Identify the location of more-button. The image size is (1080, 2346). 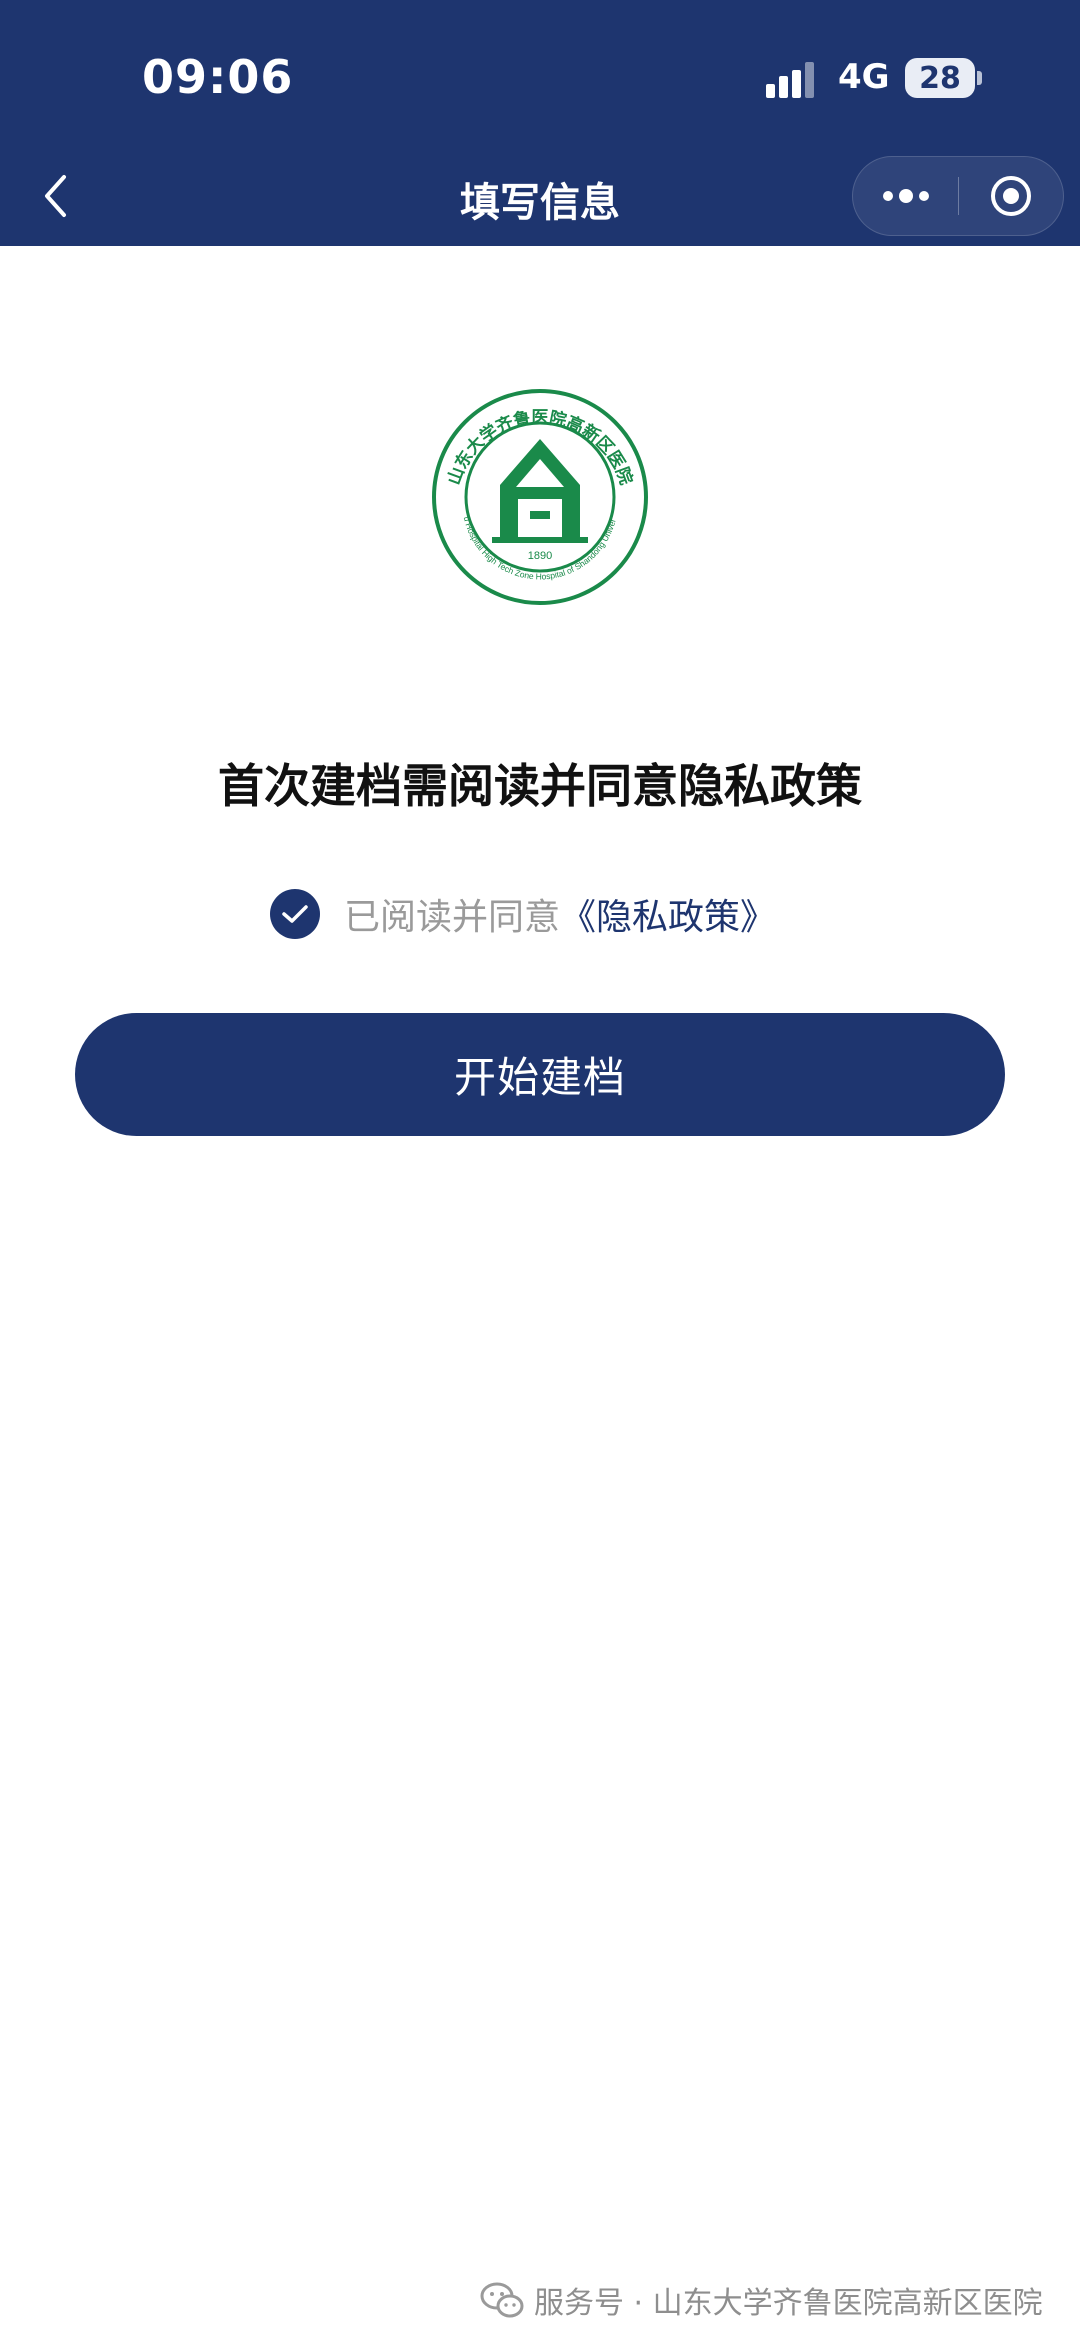
(905, 196).